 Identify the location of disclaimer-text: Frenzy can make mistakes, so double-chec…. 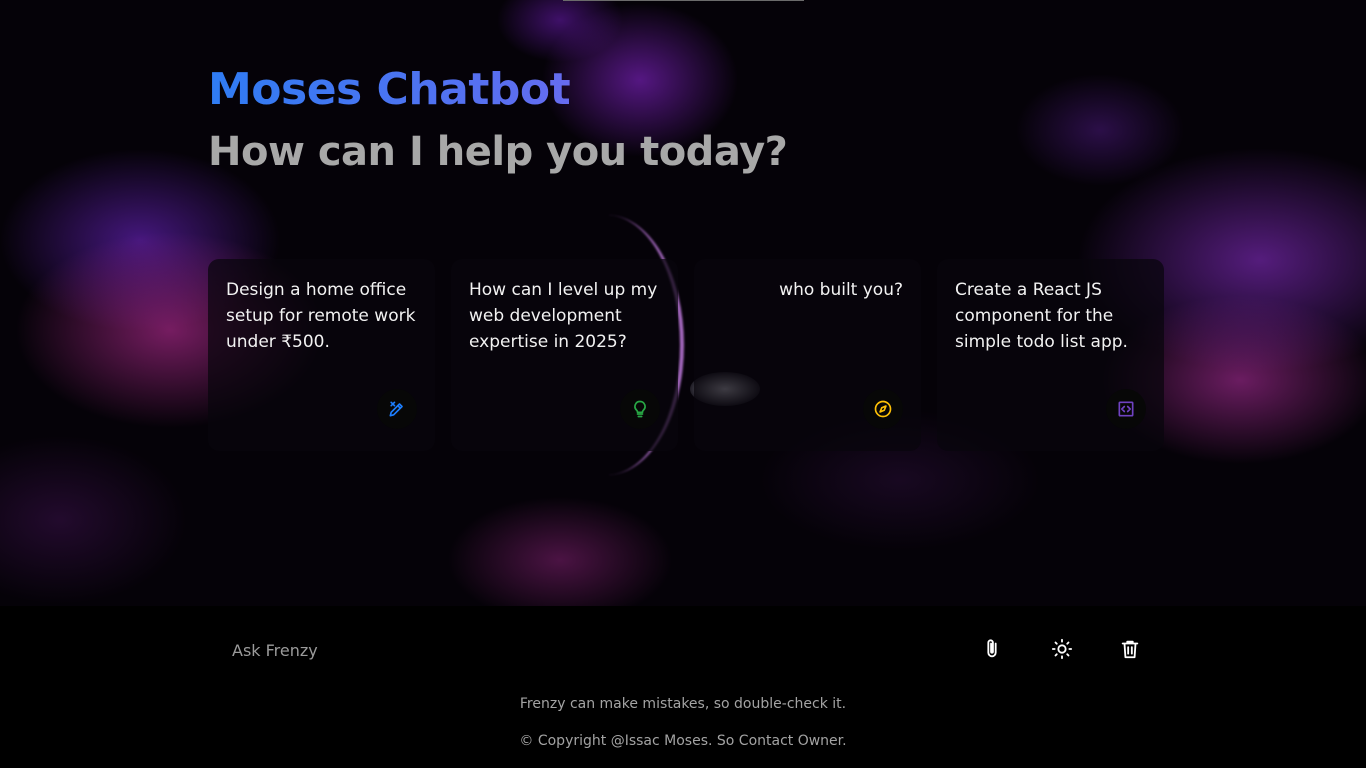
(683, 704).